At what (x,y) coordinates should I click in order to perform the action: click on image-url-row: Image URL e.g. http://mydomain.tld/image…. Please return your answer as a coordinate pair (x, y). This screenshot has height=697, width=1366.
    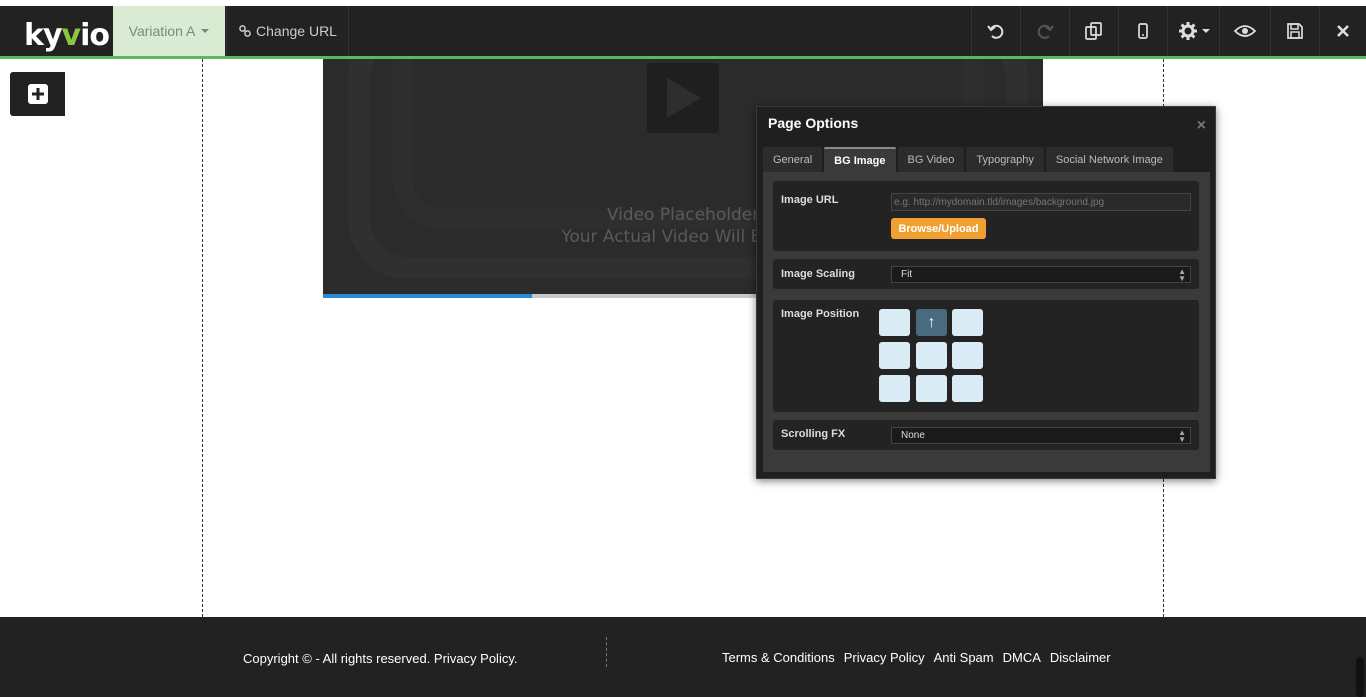
    Looking at the image, I should click on (986, 216).